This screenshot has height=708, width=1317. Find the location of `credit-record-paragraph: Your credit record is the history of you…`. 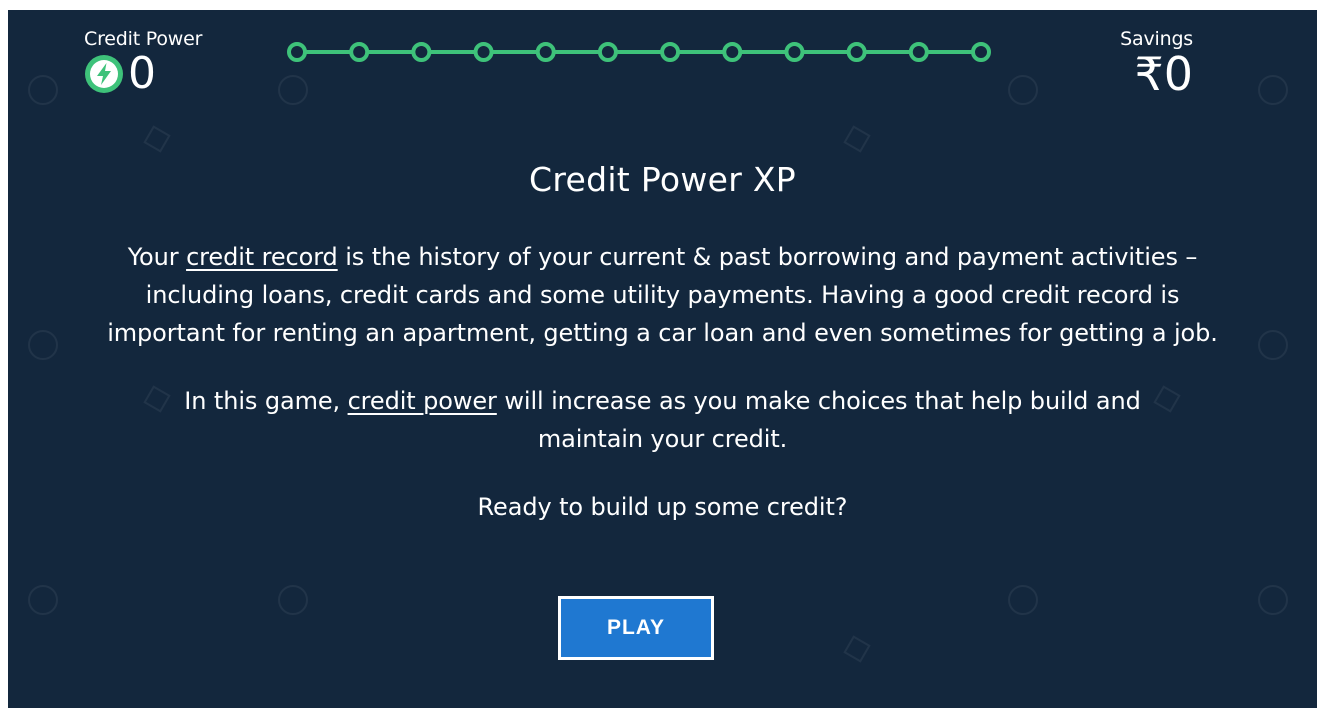

credit-record-paragraph: Your credit record is the history of you… is located at coordinates (663, 295).